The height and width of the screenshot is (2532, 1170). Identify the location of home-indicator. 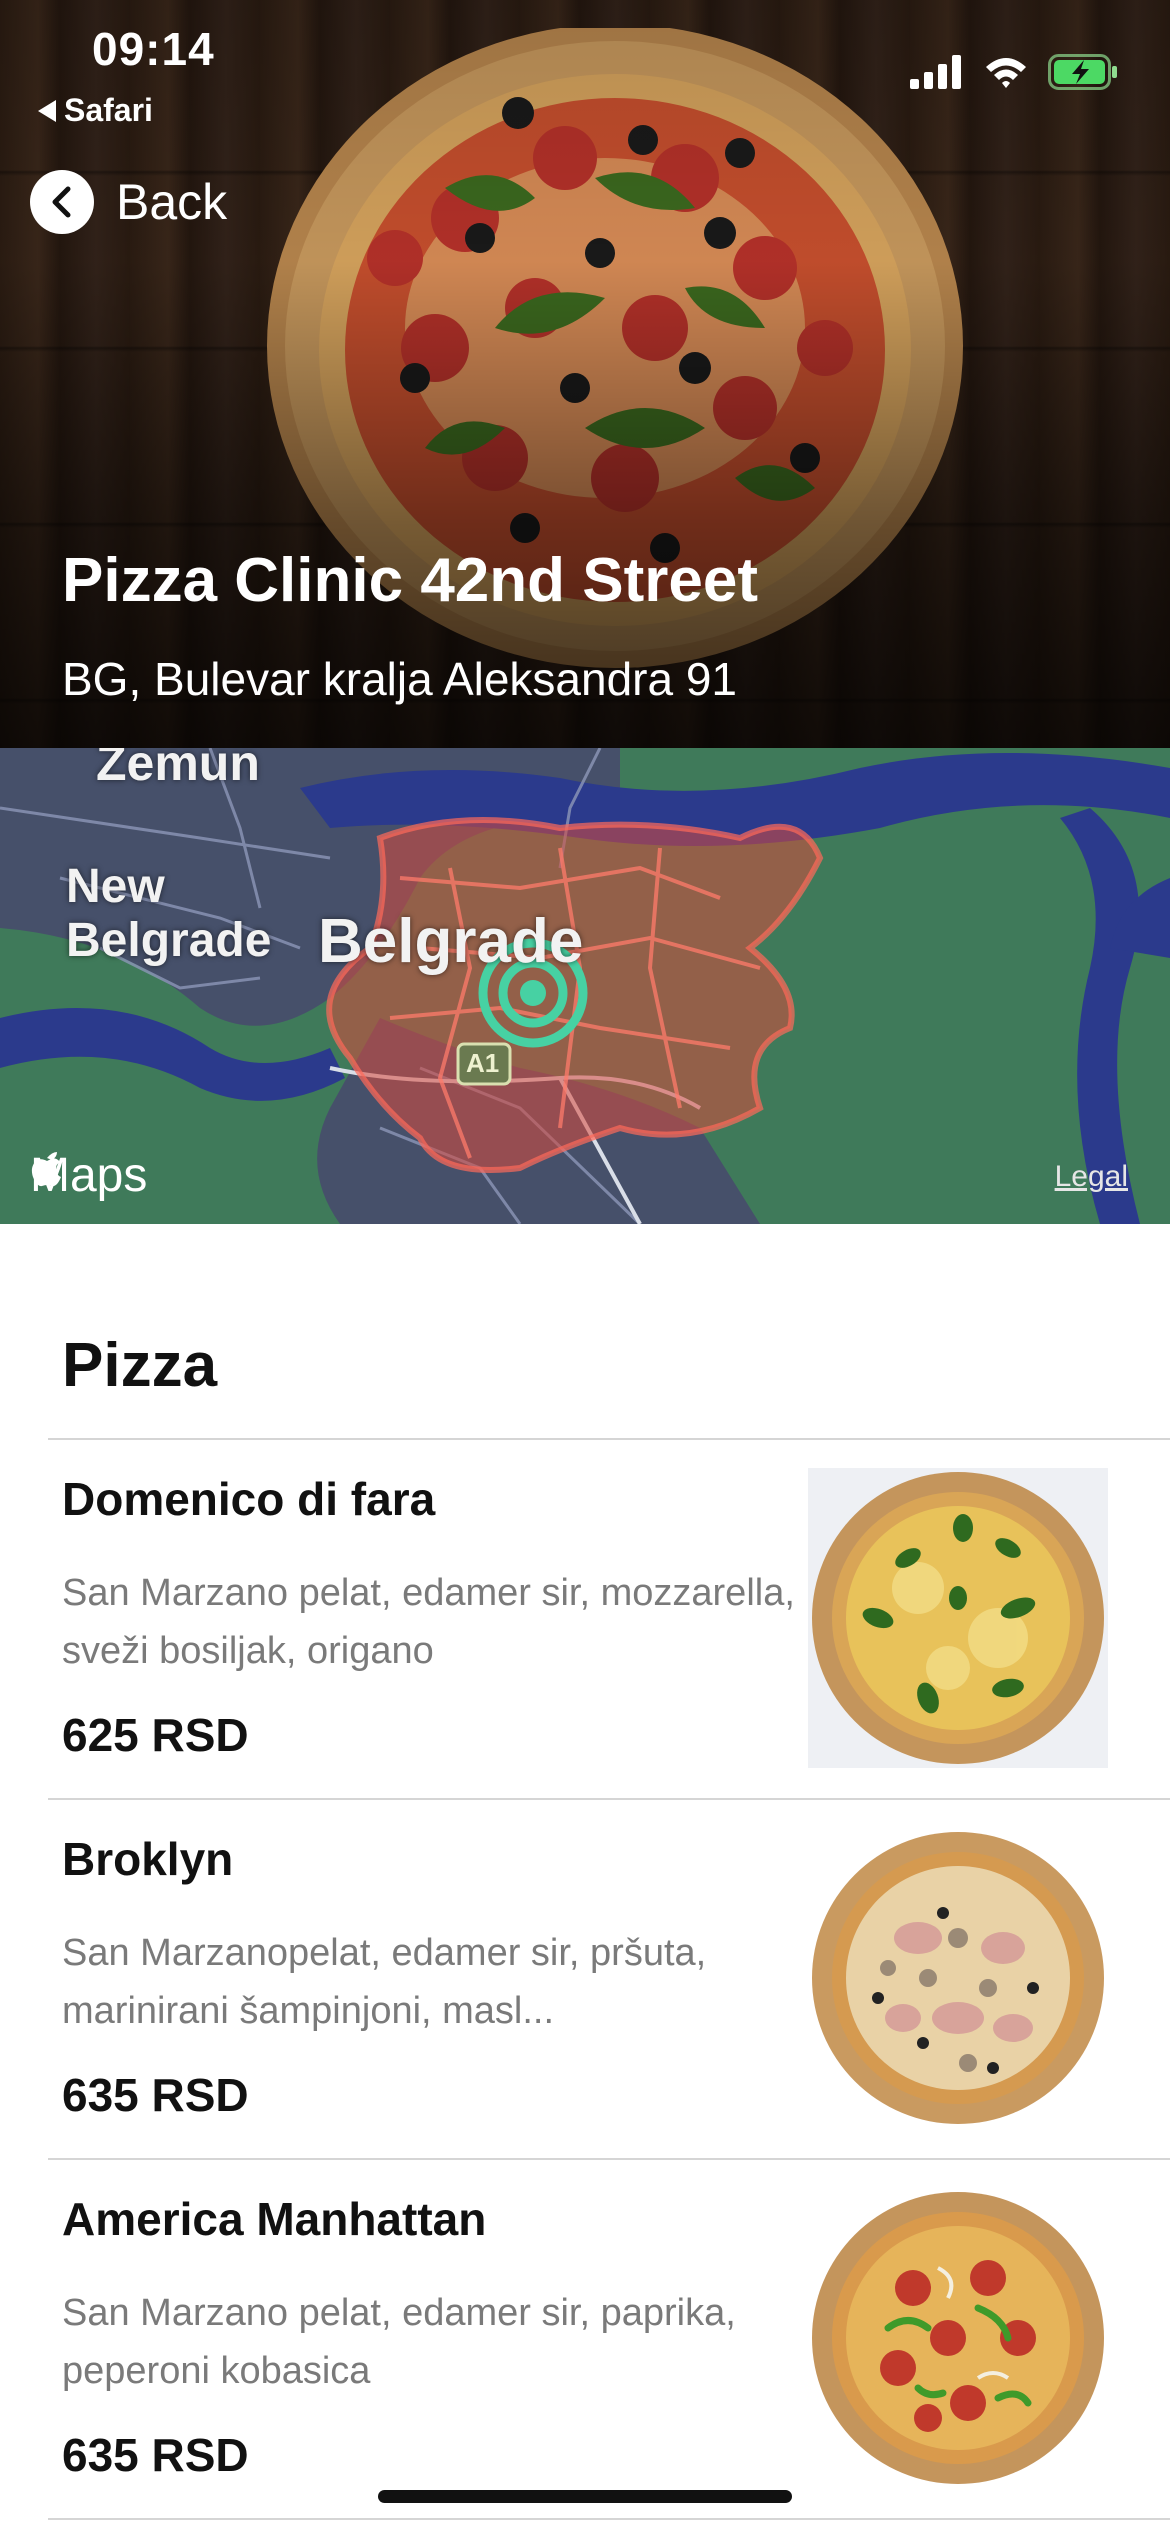
(585, 2496).